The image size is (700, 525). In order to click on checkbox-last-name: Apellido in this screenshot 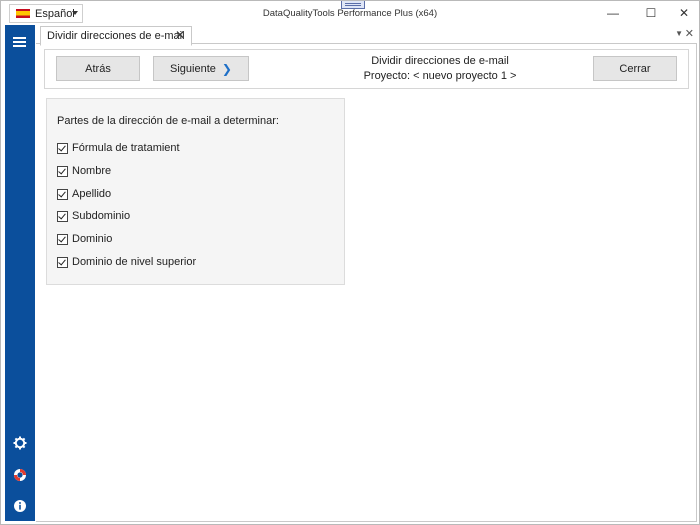, I will do `click(84, 194)`.